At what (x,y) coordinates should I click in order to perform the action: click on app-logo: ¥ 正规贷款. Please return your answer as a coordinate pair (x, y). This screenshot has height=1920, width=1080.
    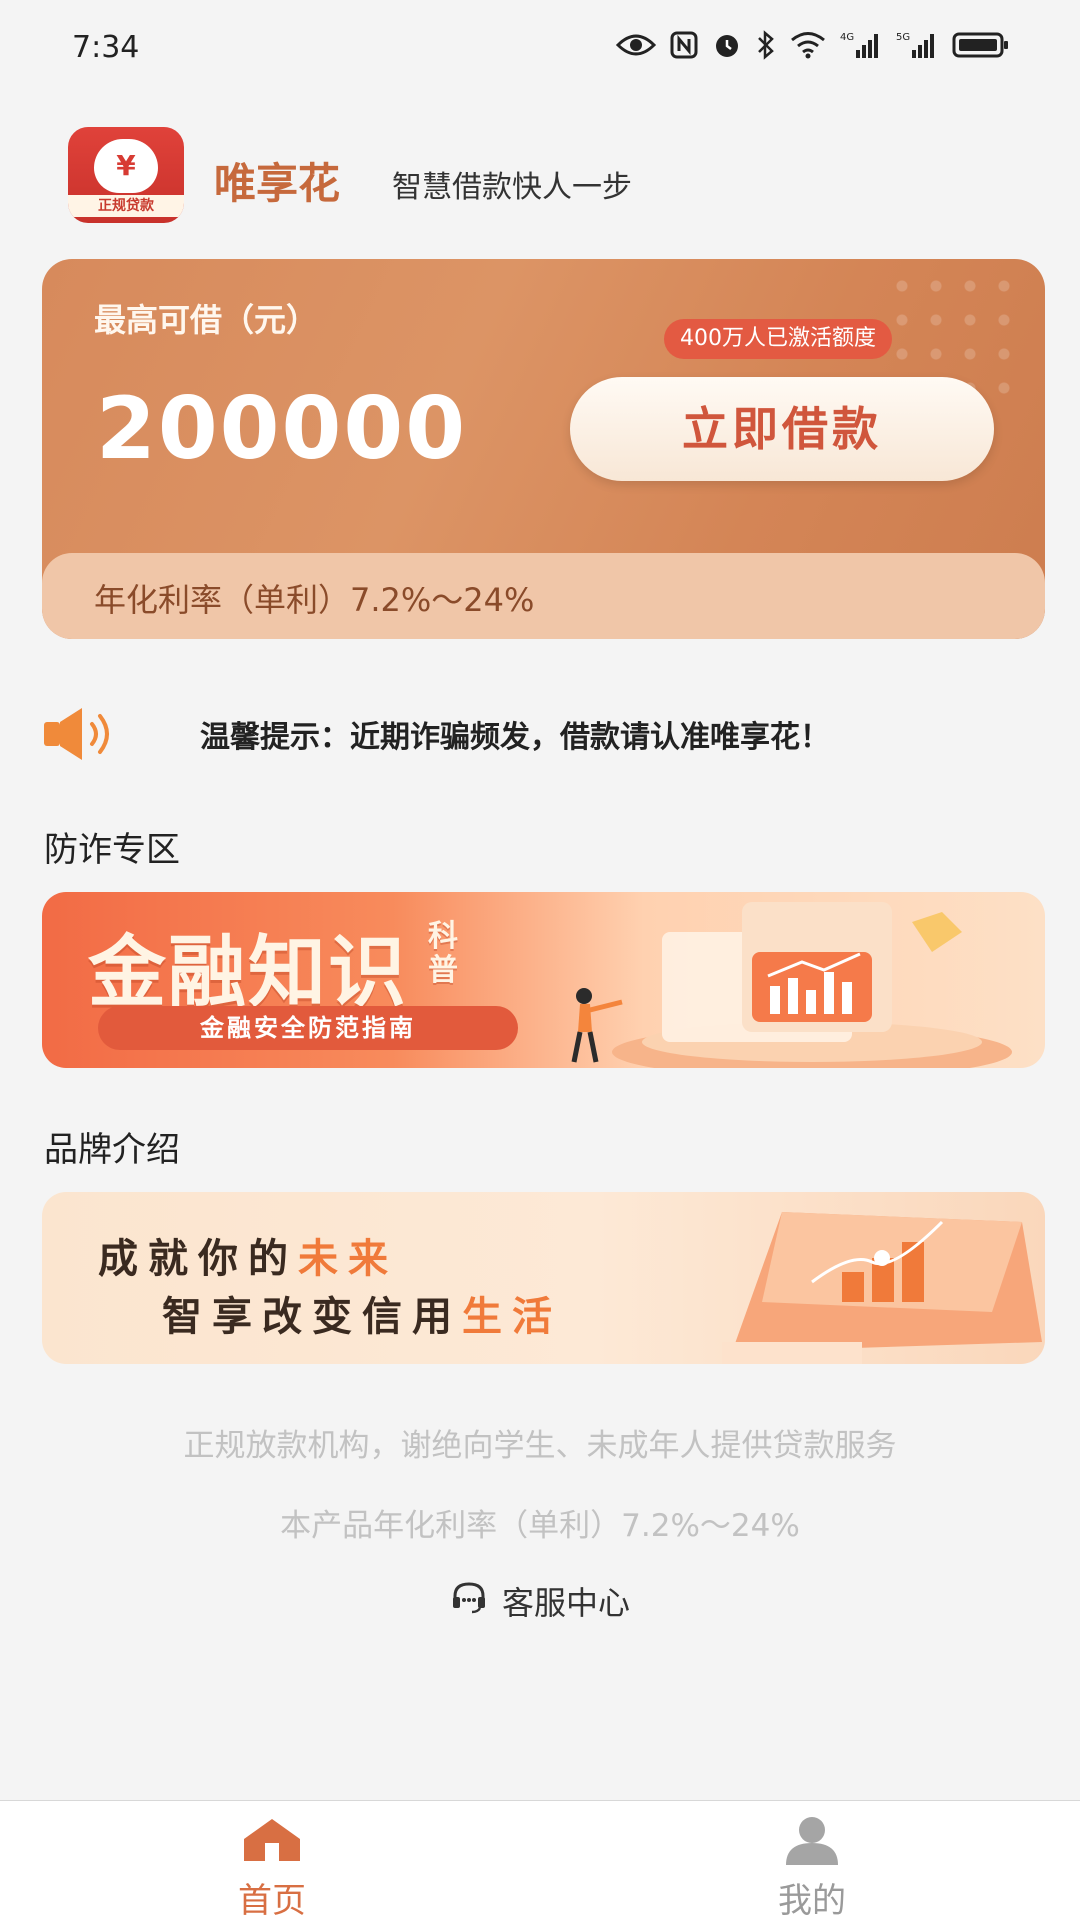
    Looking at the image, I should click on (126, 175).